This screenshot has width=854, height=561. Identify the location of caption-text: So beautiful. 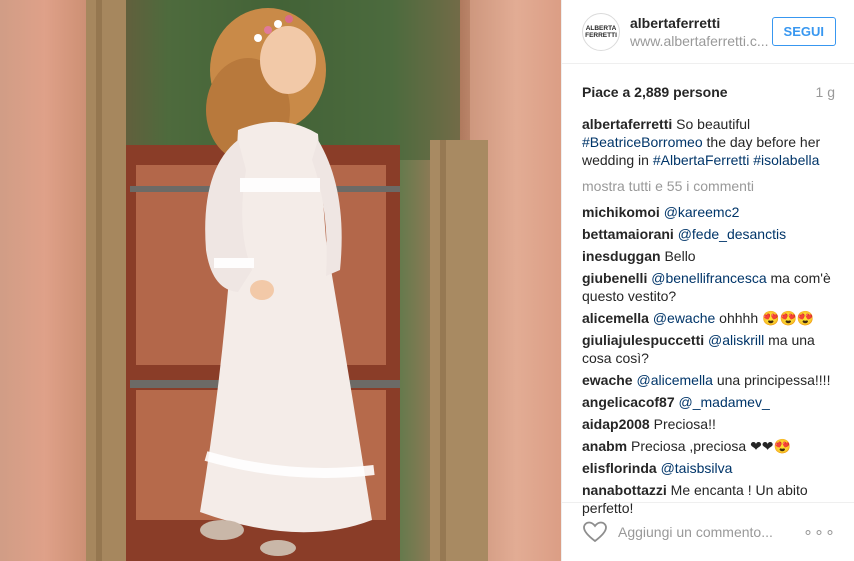
(711, 124).